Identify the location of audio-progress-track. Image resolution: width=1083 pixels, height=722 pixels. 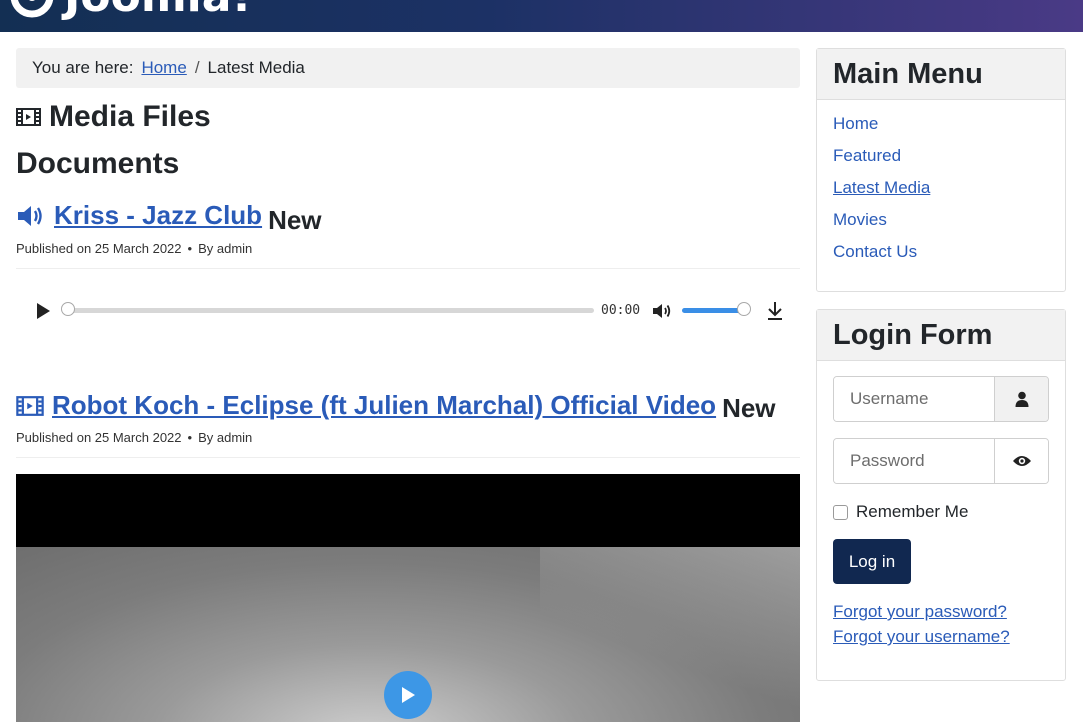
(331, 310).